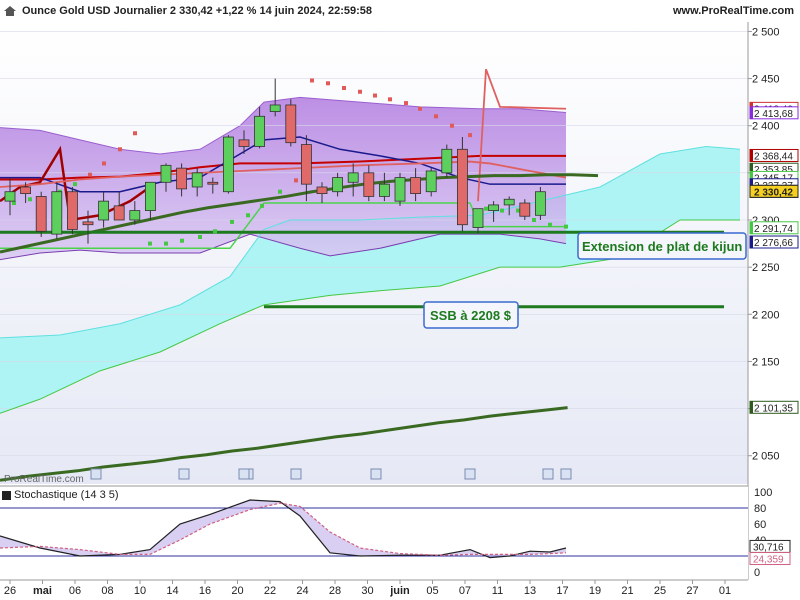 The height and width of the screenshot is (600, 800). I want to click on price-label-text: 2 101,35, so click(773, 408).